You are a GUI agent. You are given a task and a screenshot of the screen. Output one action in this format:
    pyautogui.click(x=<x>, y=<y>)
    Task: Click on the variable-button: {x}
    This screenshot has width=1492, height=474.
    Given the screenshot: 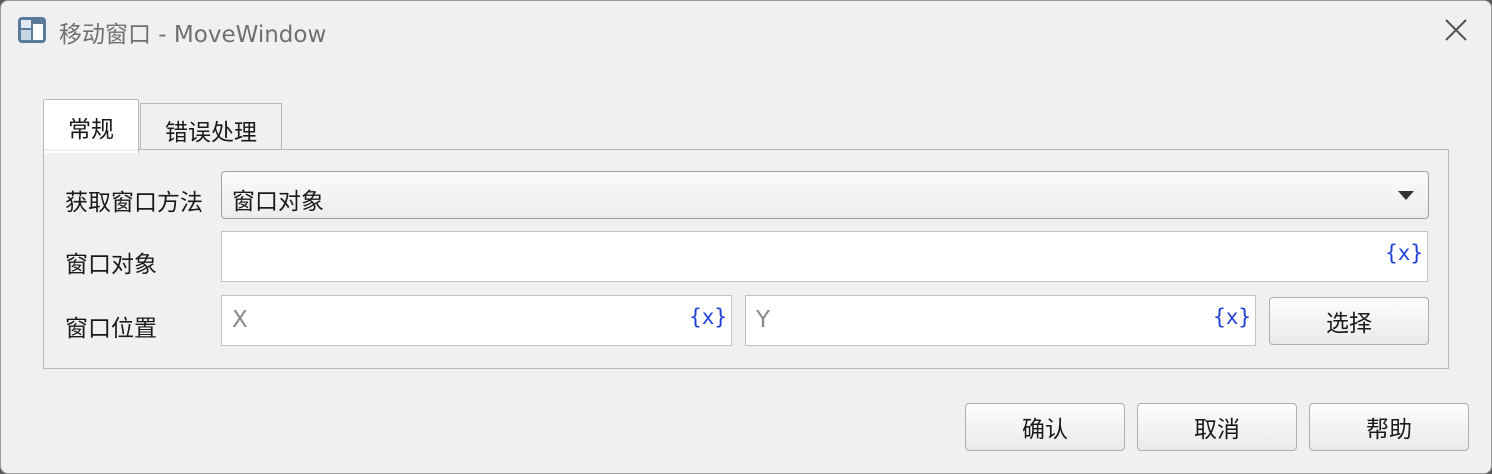 What is the action you would take?
    pyautogui.click(x=1404, y=253)
    